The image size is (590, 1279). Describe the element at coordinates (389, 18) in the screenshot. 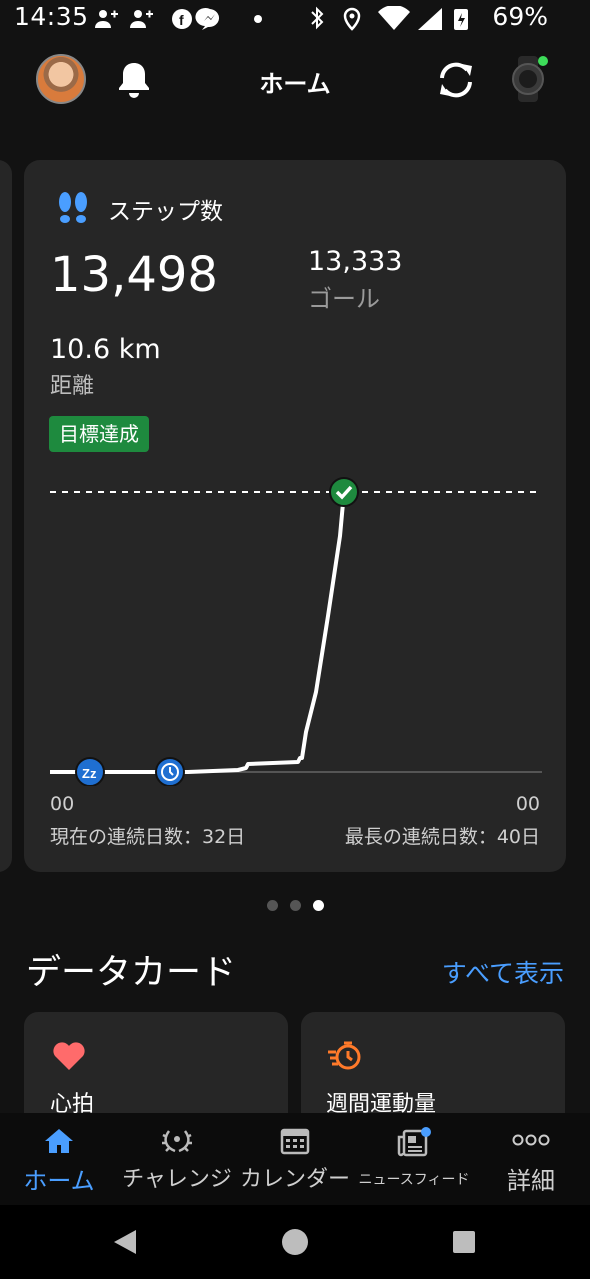

I see `system-status-icons` at that location.